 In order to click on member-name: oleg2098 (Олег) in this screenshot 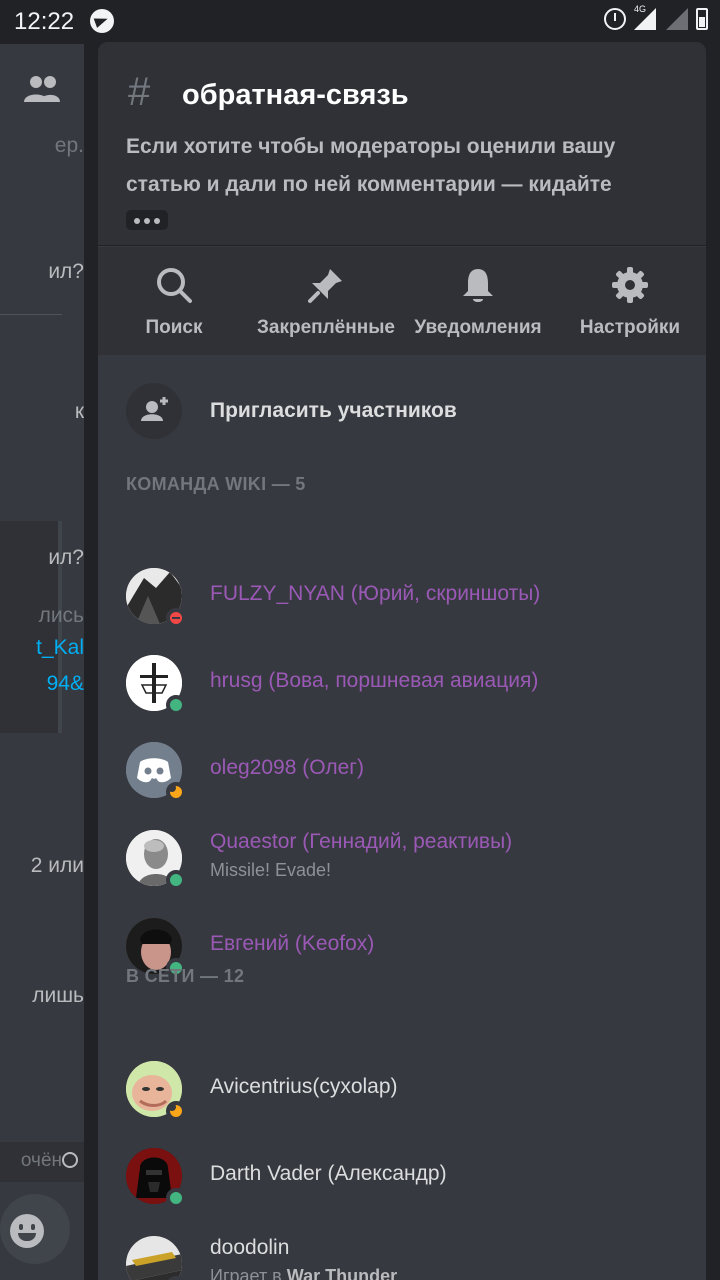, I will do `click(287, 767)`.